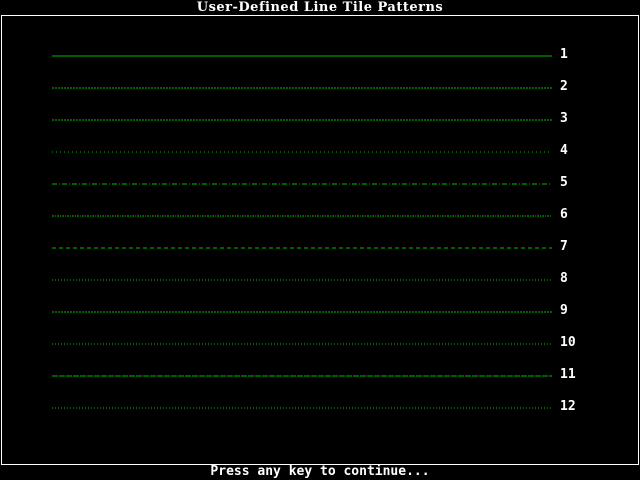  Describe the element at coordinates (564, 278) in the screenshot. I see `pattern-label: 8` at that location.